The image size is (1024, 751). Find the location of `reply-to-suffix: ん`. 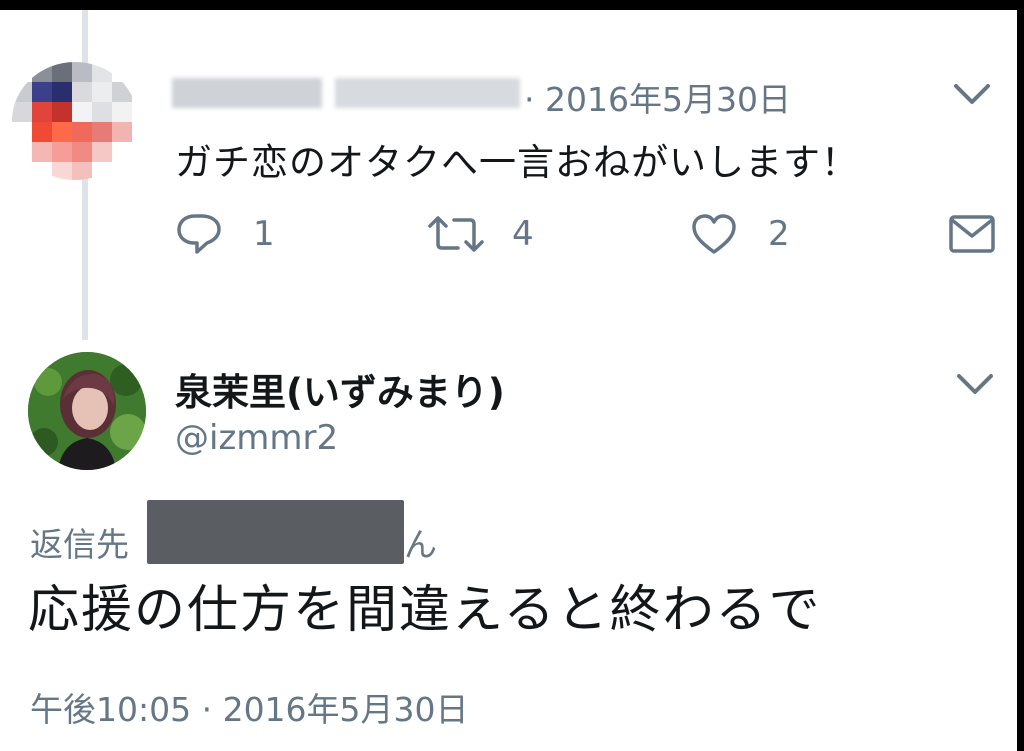

reply-to-suffix: ん is located at coordinates (420, 544).